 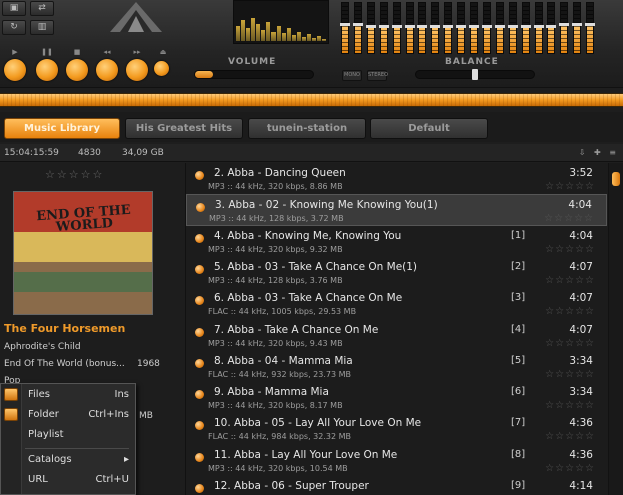 What do you see at coordinates (65, 328) in the screenshot?
I see `artist-name: The Four Horsemen` at bounding box center [65, 328].